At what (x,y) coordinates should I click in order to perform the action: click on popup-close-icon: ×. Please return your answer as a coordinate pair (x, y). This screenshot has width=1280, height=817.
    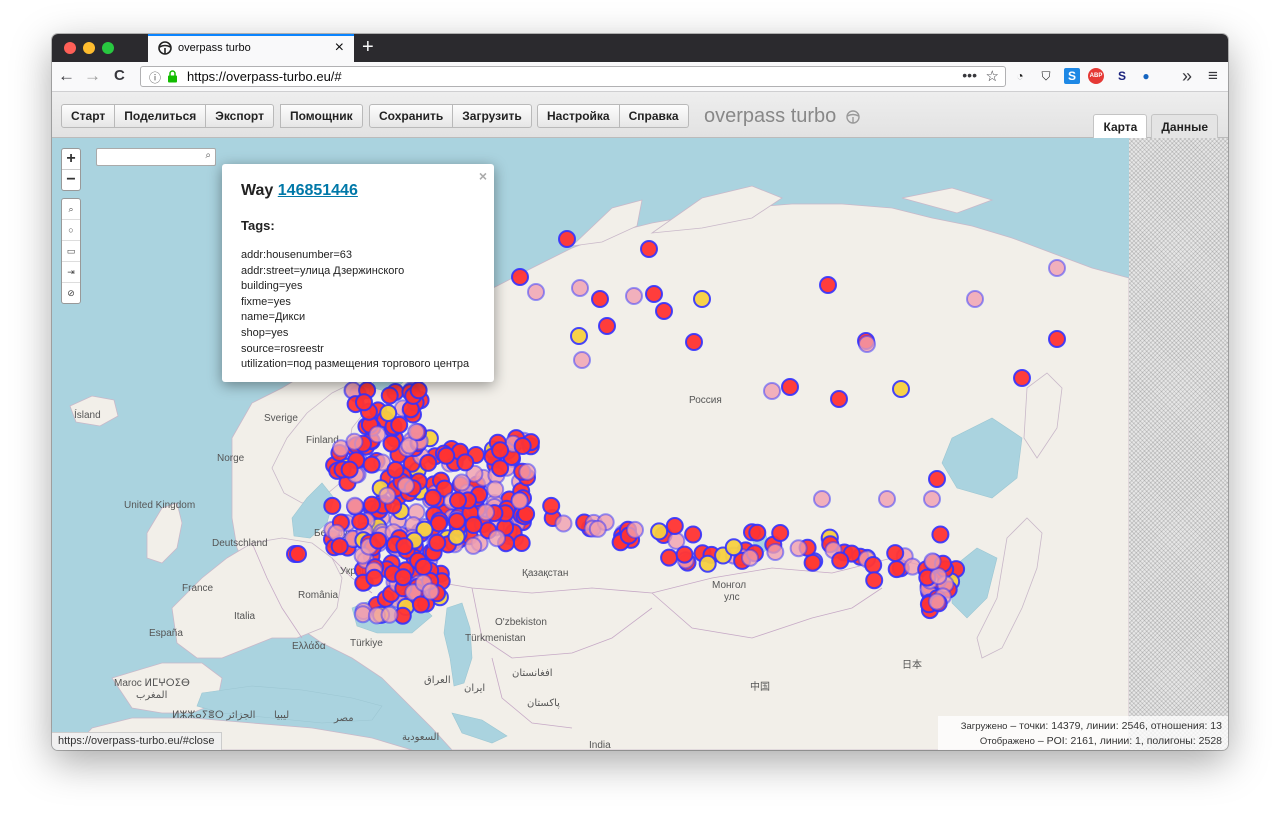
    Looking at the image, I should click on (483, 176).